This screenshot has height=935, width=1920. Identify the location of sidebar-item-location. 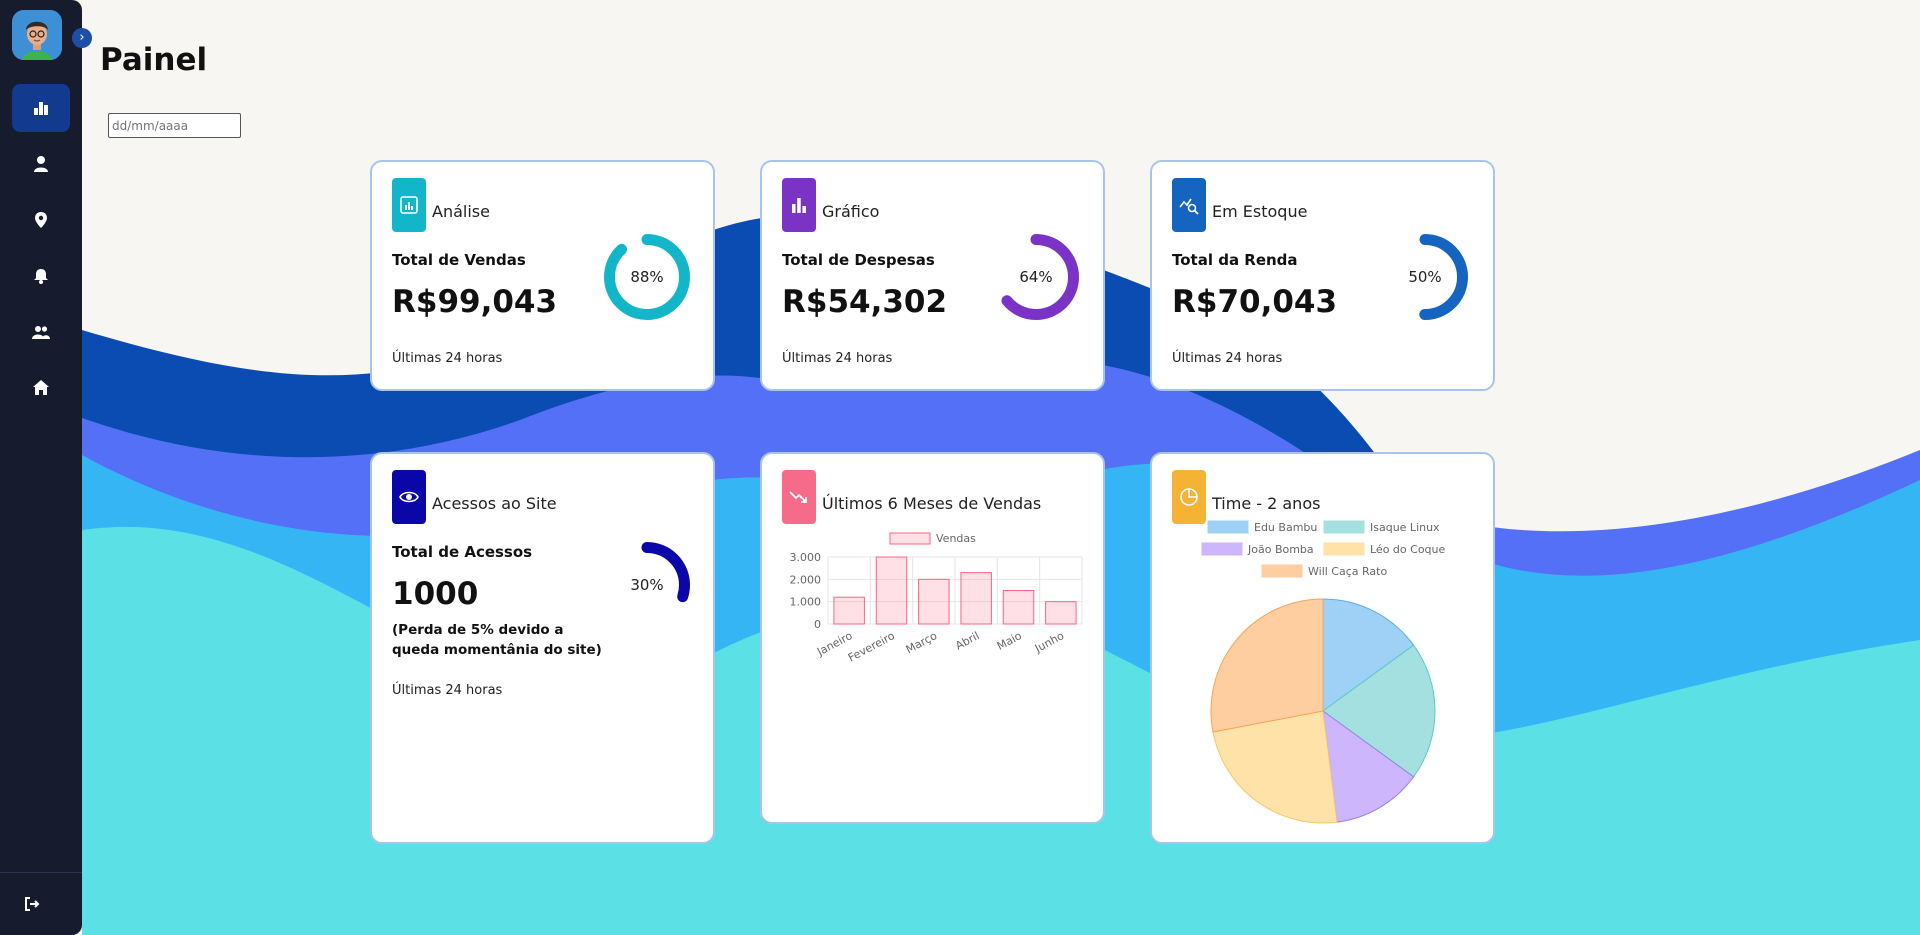
(41, 220).